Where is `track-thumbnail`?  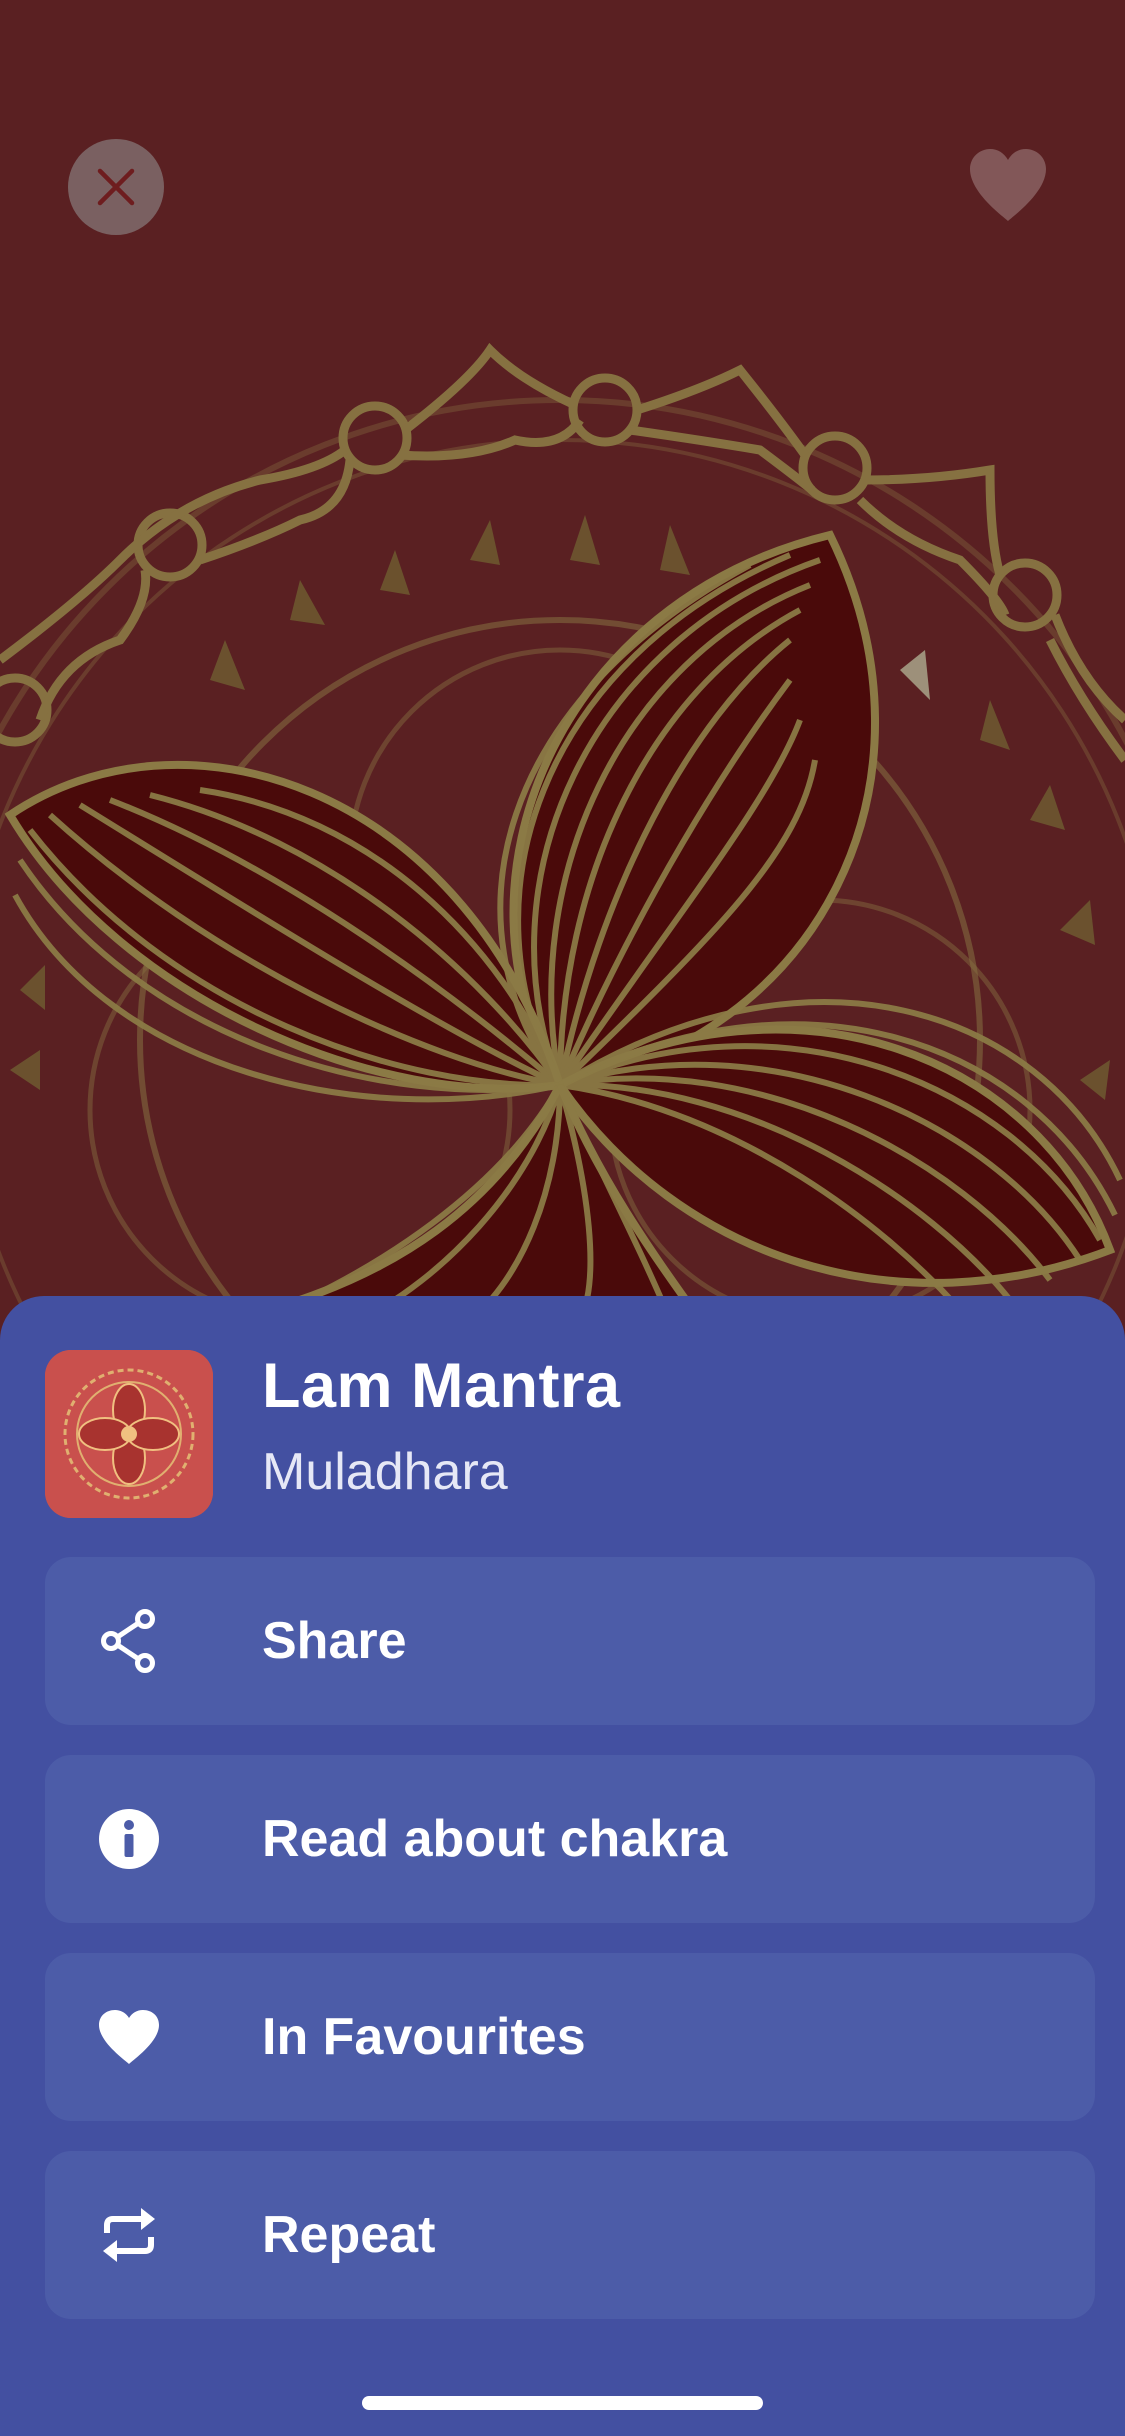
track-thumbnail is located at coordinates (129, 1434).